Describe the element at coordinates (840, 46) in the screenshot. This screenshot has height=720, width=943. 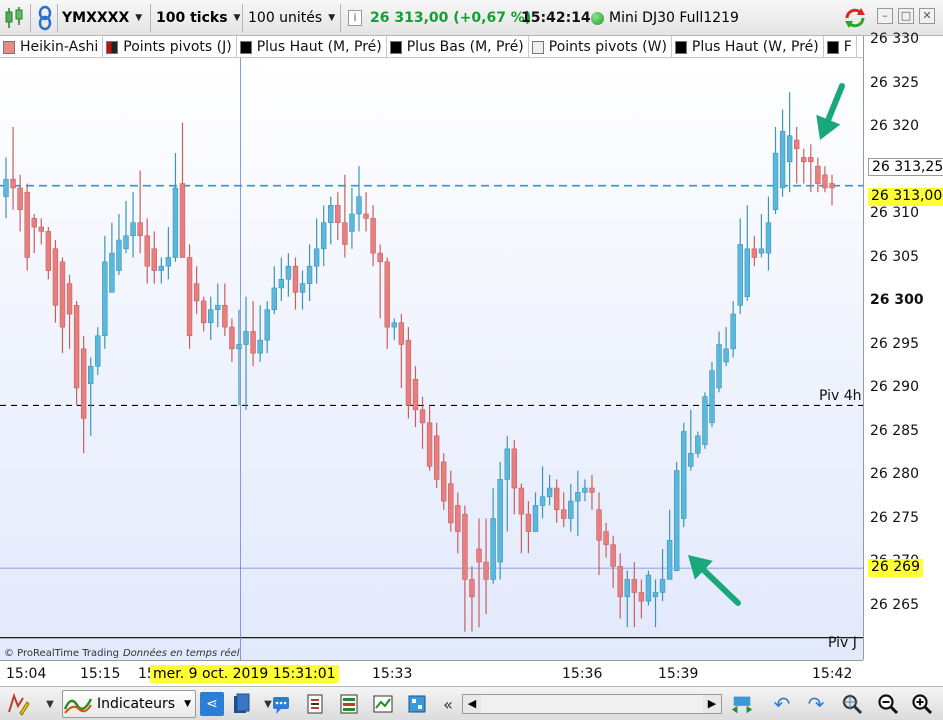
I see `legend-item: F` at that location.